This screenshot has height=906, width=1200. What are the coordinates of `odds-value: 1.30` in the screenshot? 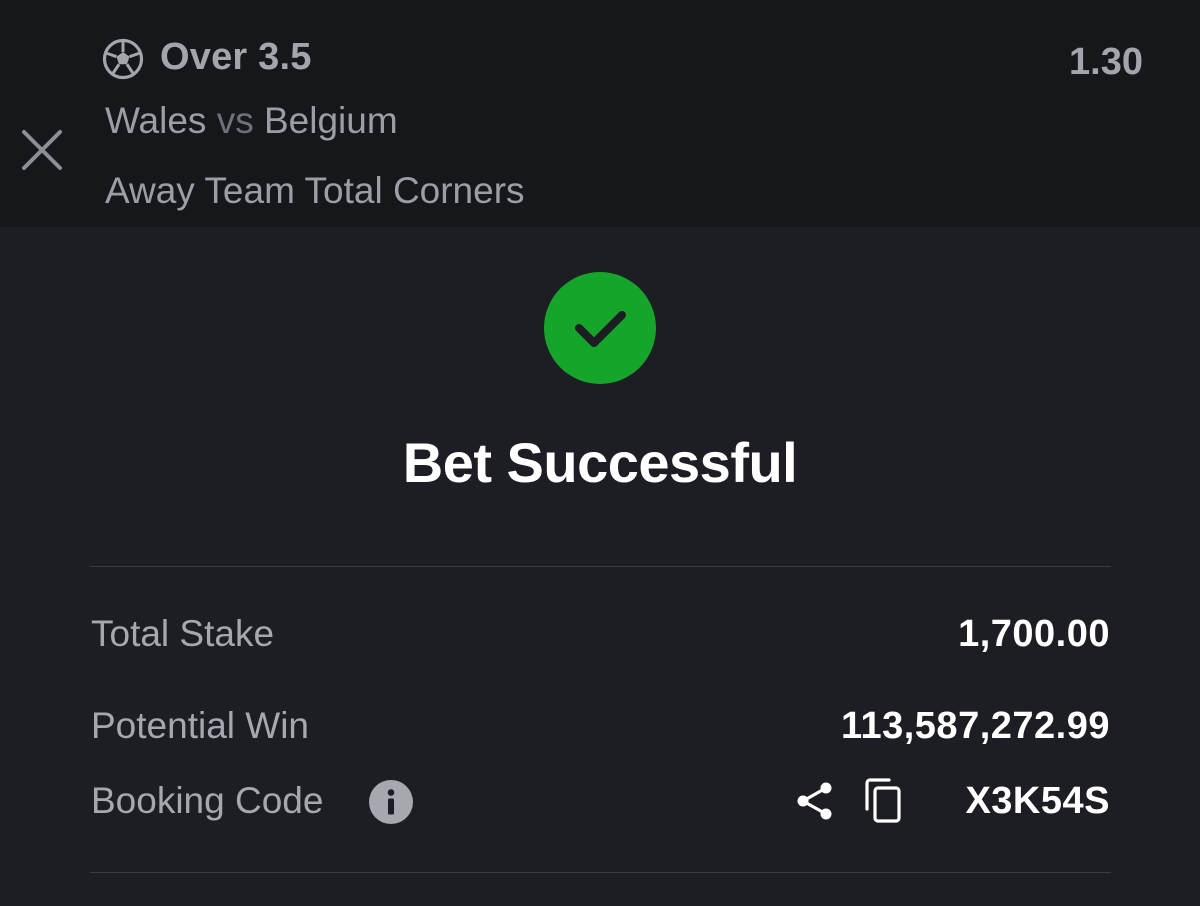 It's located at (1106, 62).